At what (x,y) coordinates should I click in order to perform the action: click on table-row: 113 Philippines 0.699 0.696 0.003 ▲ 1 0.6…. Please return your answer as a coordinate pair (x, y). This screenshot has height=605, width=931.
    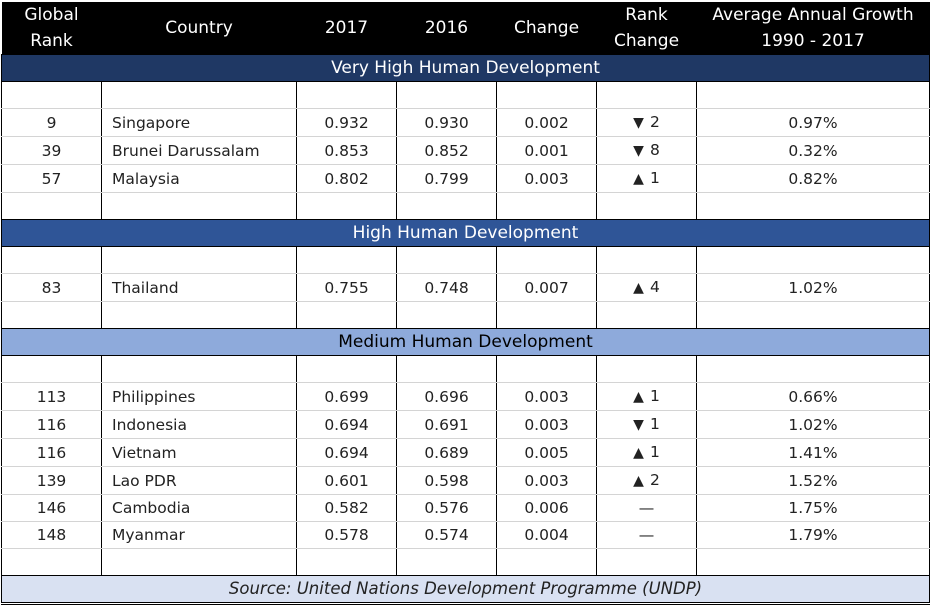
    Looking at the image, I should click on (465, 396).